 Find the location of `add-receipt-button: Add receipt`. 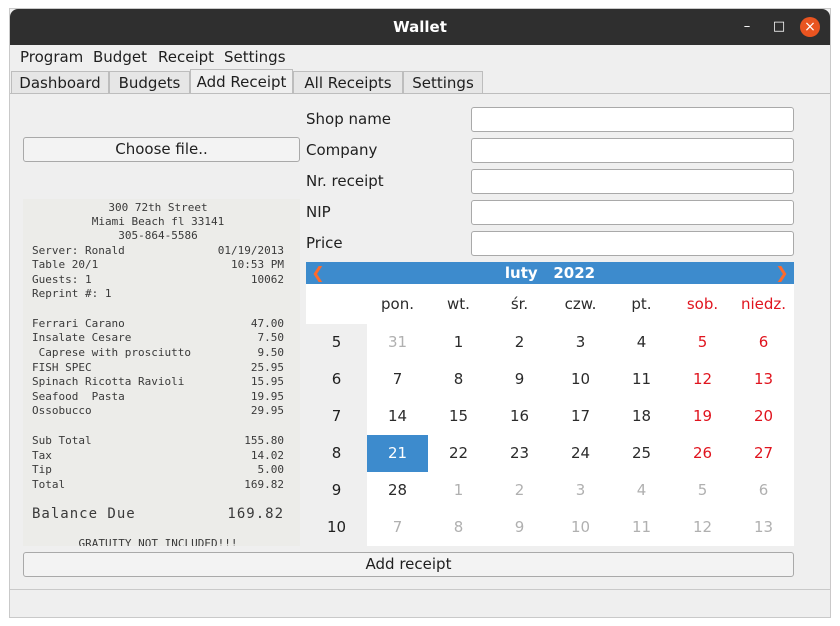

add-receipt-button: Add receipt is located at coordinates (408, 564).